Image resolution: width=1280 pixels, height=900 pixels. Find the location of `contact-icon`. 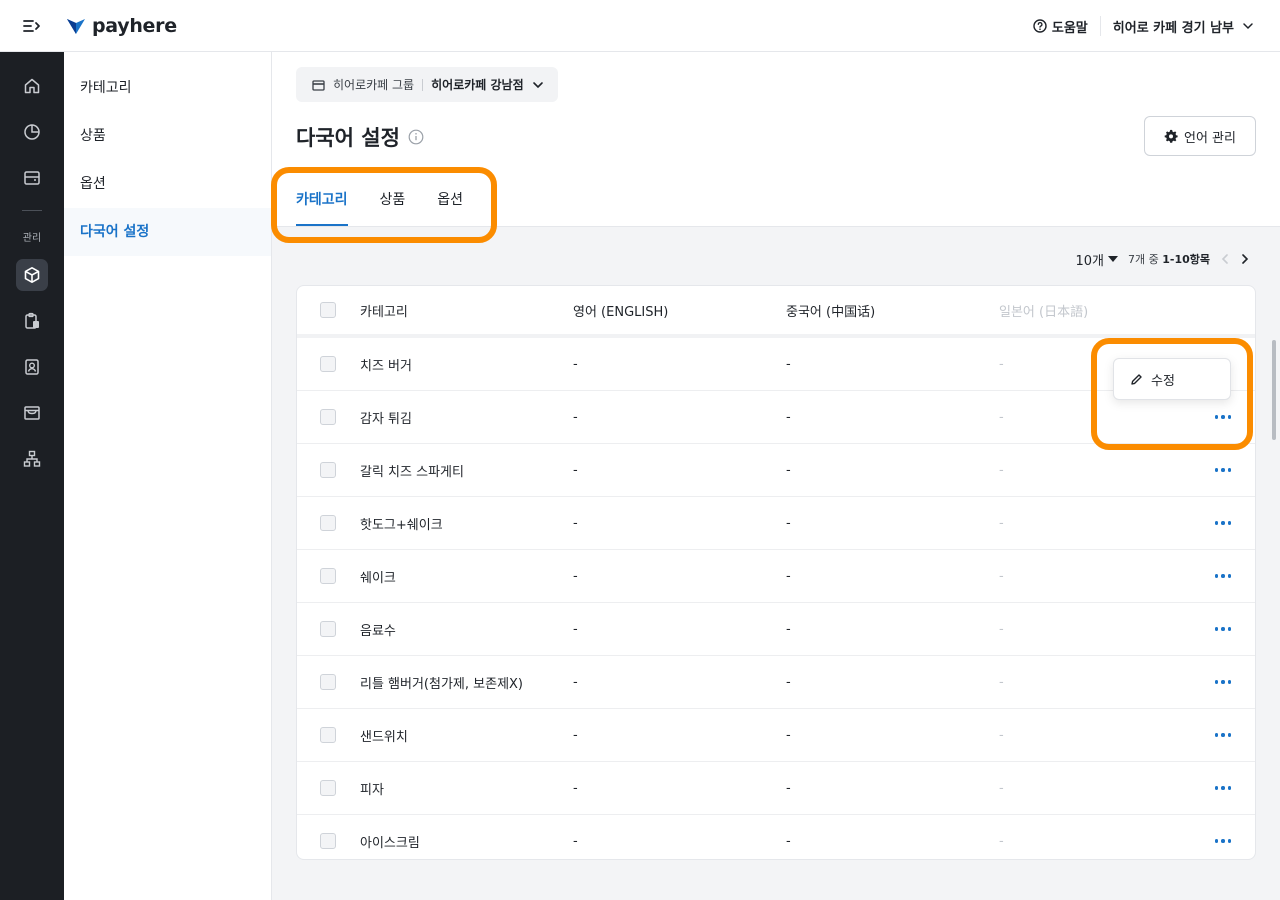

contact-icon is located at coordinates (32, 367).